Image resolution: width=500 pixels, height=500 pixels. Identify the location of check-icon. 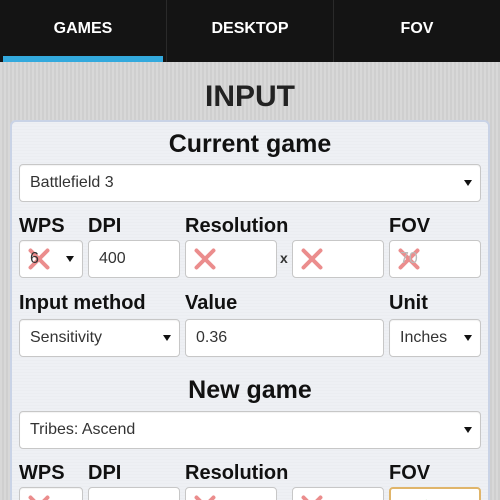
(417, 496).